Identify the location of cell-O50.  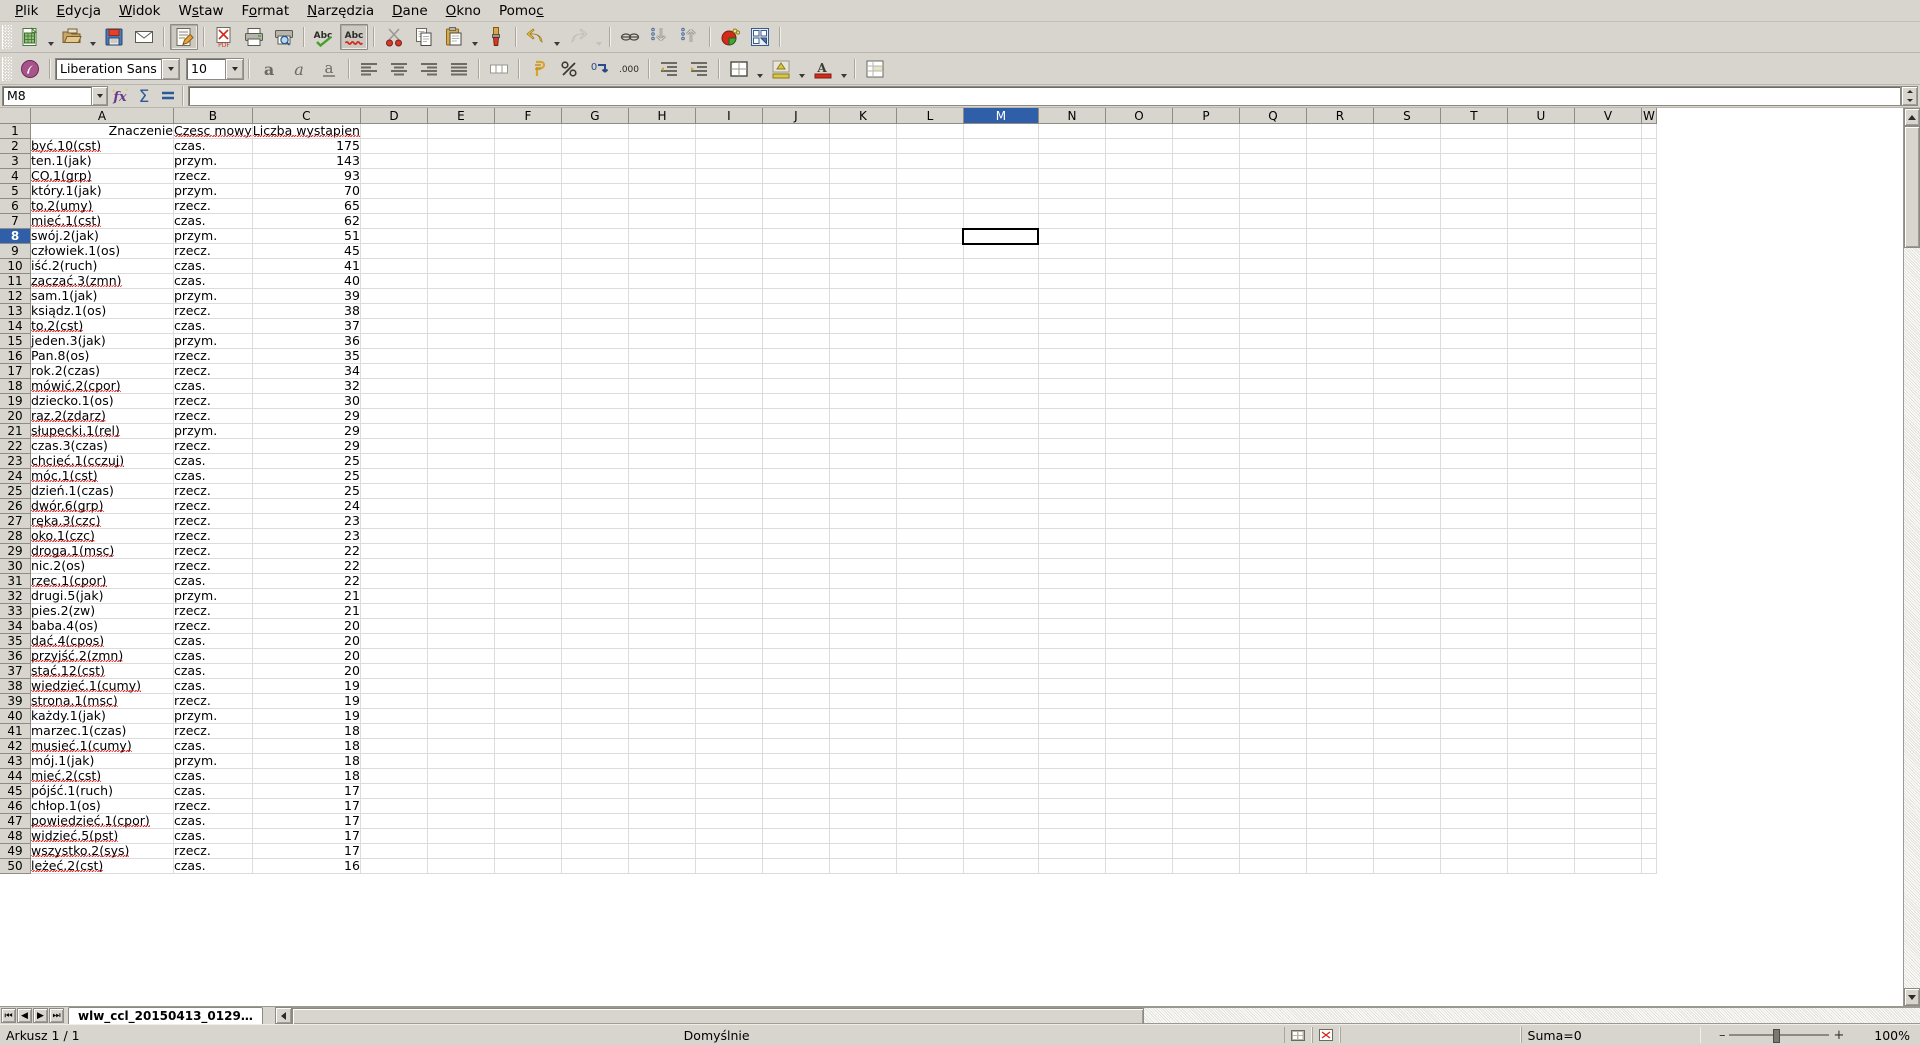
(1139, 866).